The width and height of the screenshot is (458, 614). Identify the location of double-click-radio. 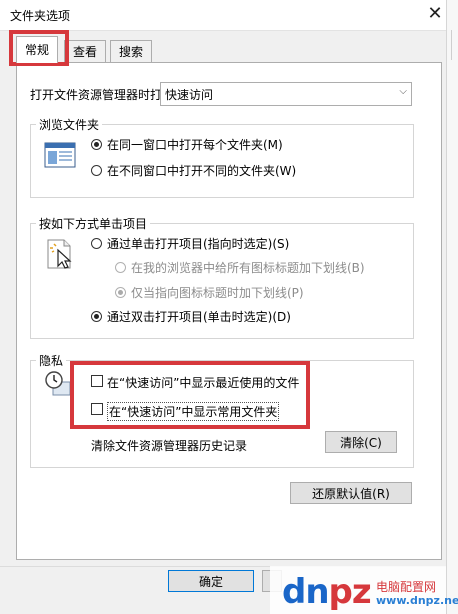
(96, 316).